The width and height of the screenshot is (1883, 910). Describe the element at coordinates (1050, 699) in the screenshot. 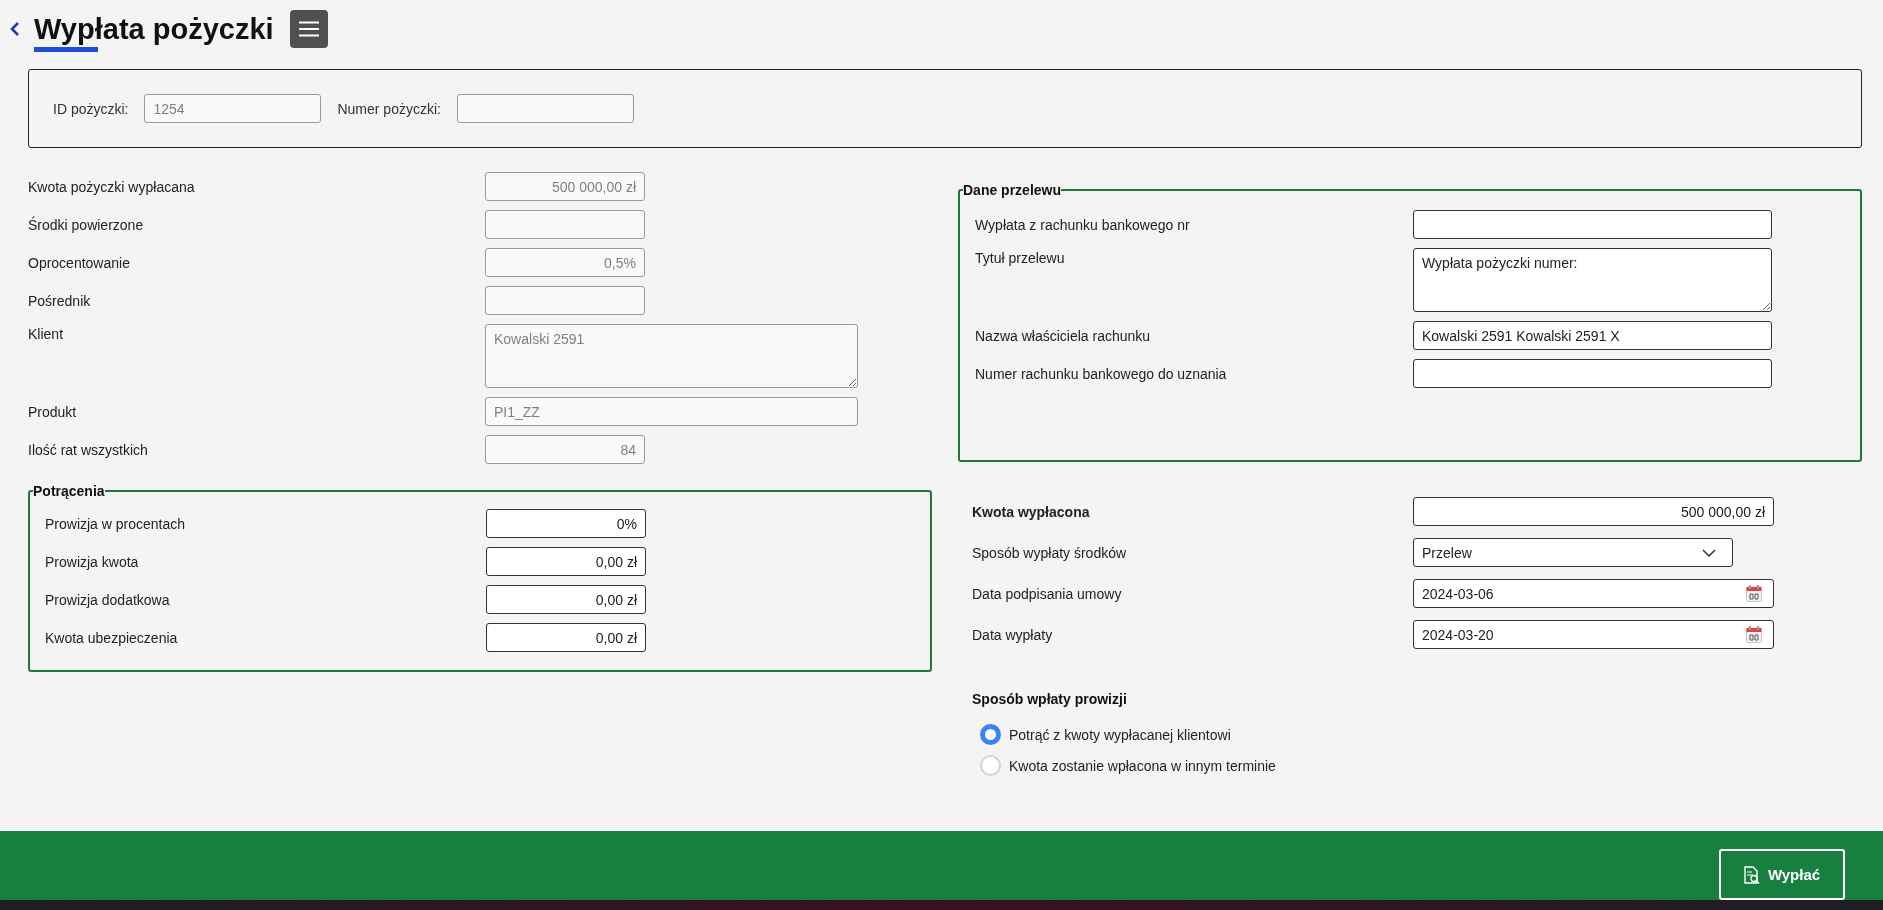

I see `section-title: Sposób wpłaty prowizji` at that location.